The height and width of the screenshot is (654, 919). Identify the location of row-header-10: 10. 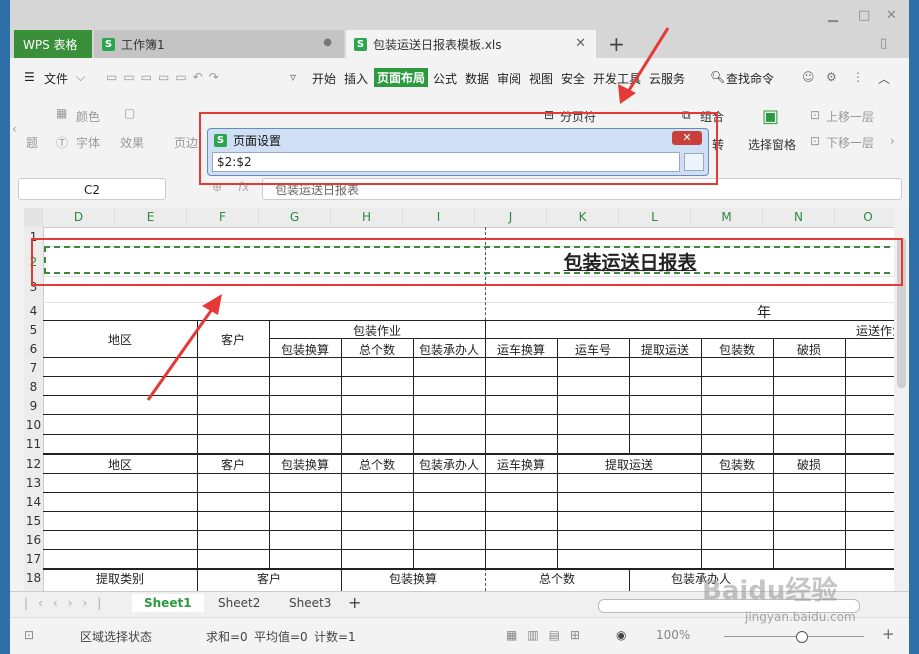
(33, 425).